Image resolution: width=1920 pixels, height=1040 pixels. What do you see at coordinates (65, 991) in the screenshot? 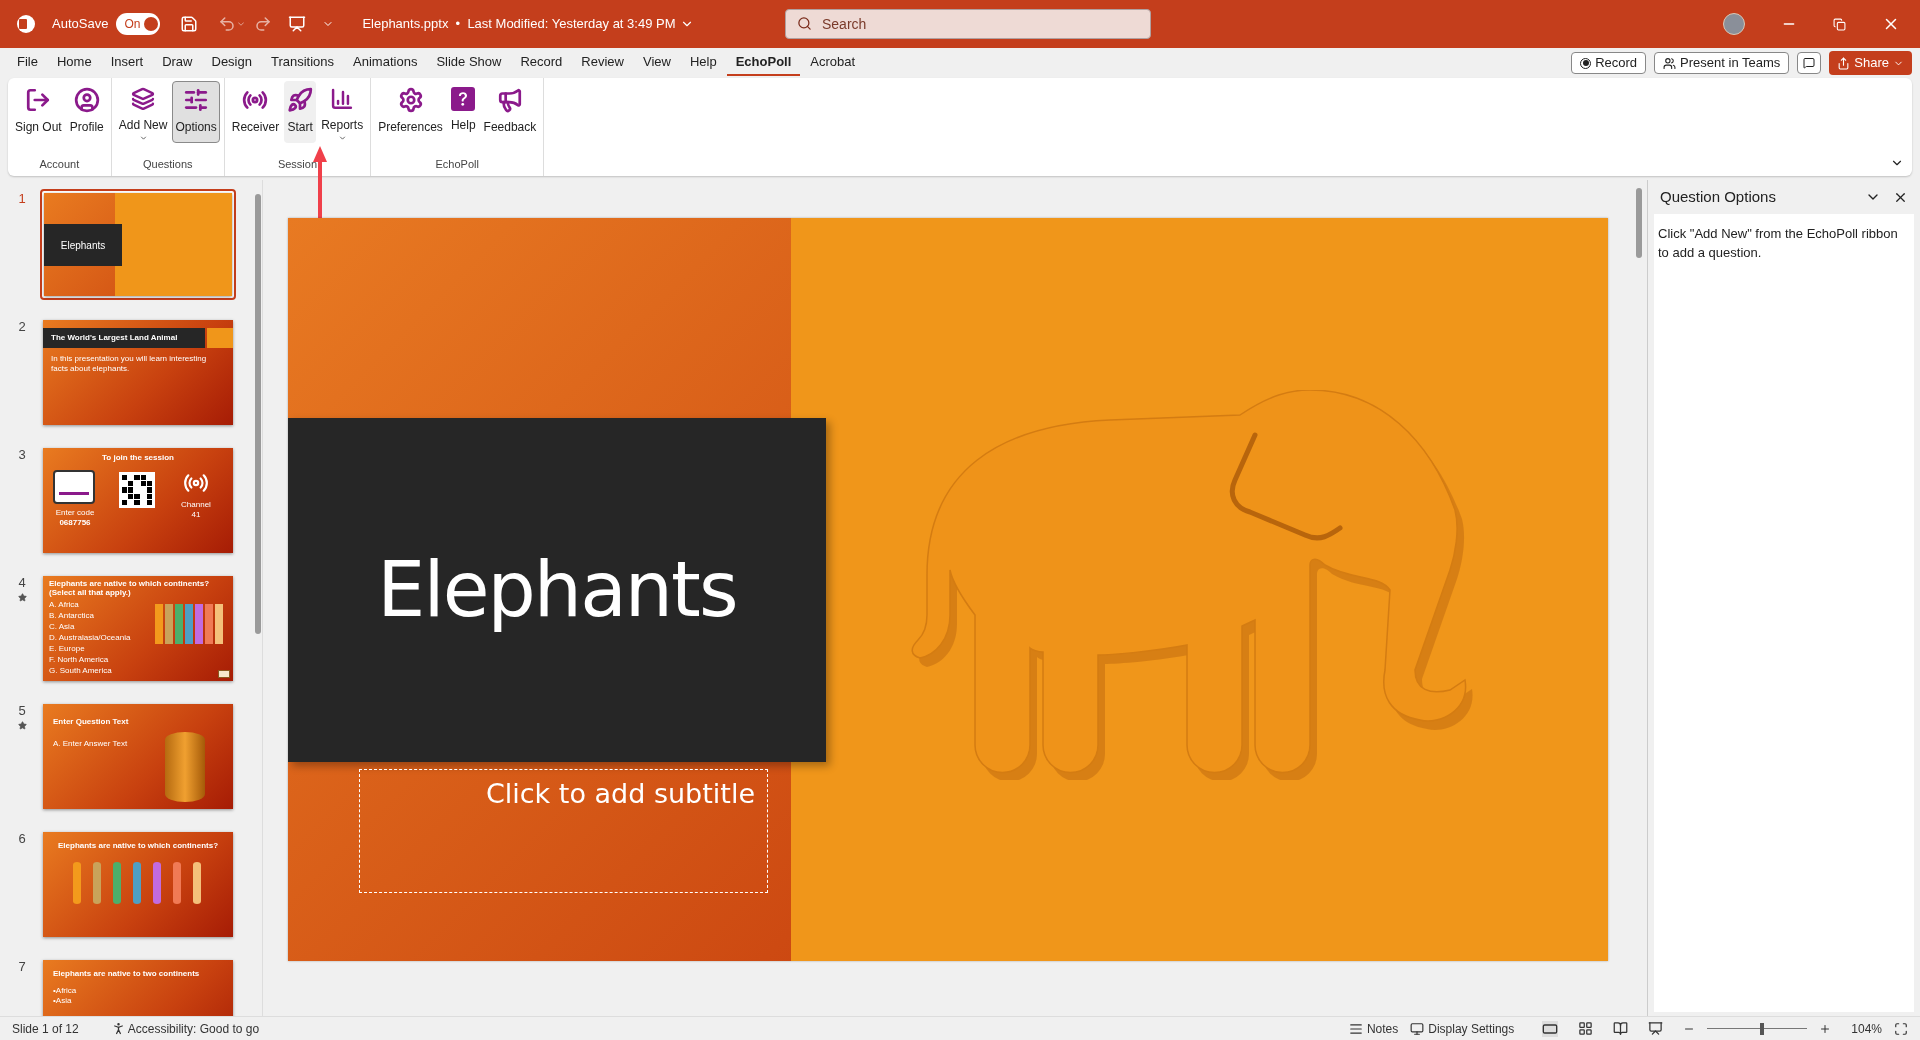
I see `thumbnail-text: •Africa` at bounding box center [65, 991].